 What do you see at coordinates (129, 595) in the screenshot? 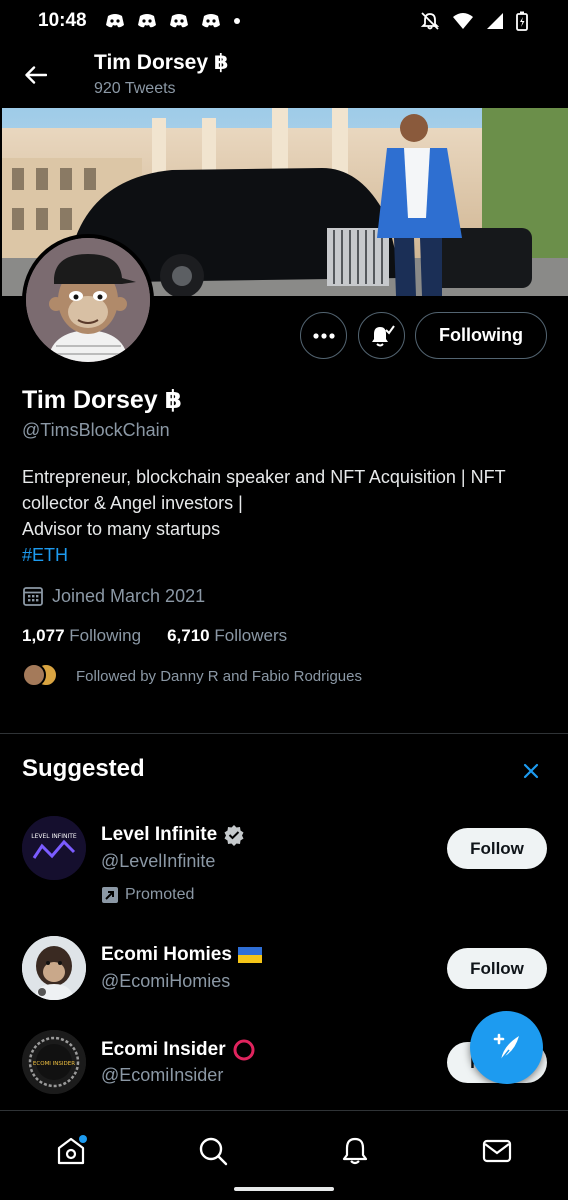
I see `joined-text: Joined March 2021` at bounding box center [129, 595].